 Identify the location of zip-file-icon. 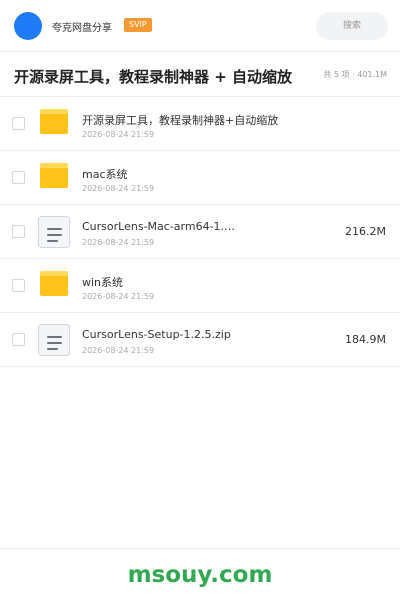
(54, 340).